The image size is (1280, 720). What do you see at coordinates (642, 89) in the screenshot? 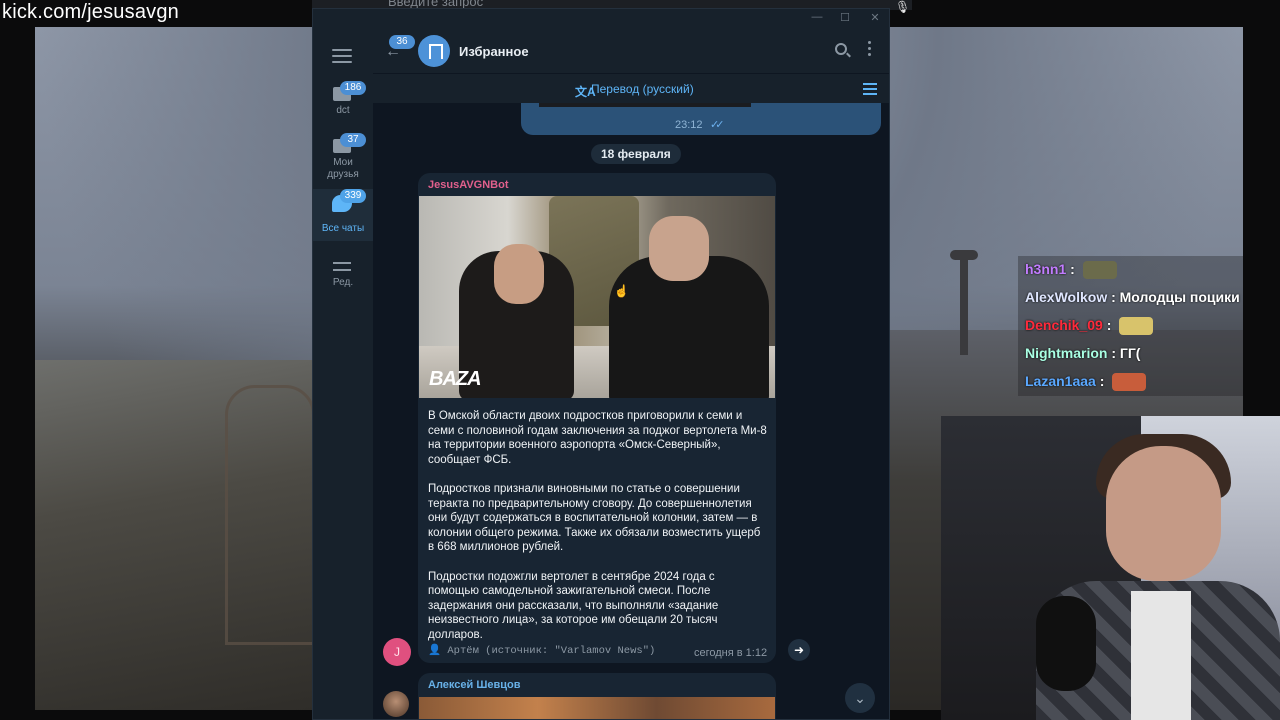
I see `translate-label: Перевод (русский)` at bounding box center [642, 89].